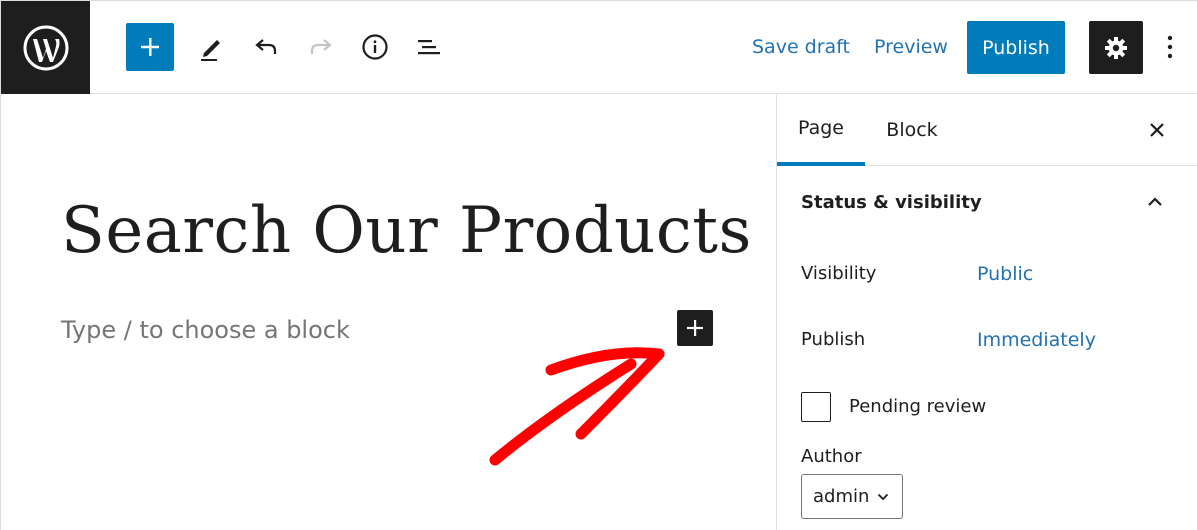 The height and width of the screenshot is (530, 1197). I want to click on options-button, so click(1170, 47).